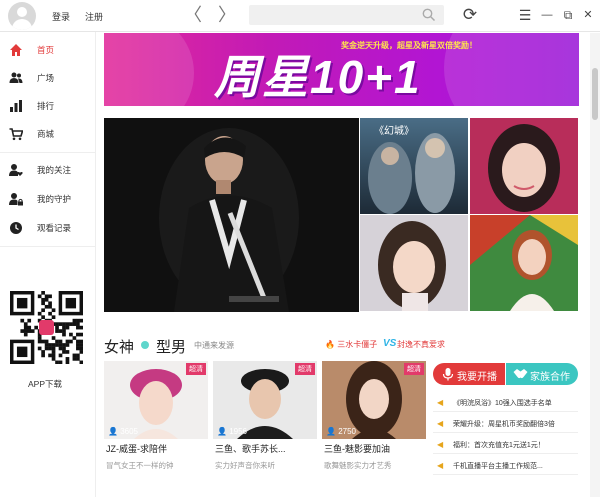  Describe the element at coordinates (94, 16) in the screenshot. I see `register-link: 注册` at that location.